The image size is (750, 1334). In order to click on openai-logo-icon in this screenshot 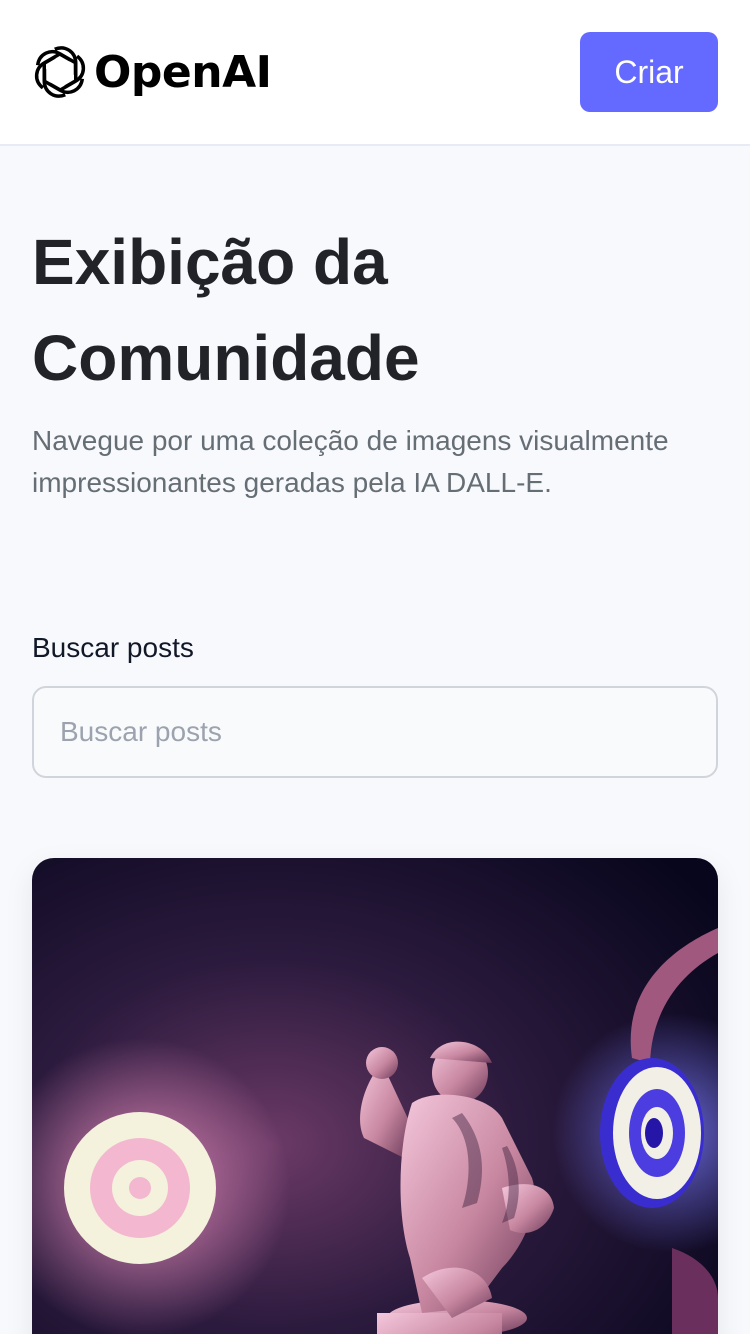, I will do `click(60, 72)`.